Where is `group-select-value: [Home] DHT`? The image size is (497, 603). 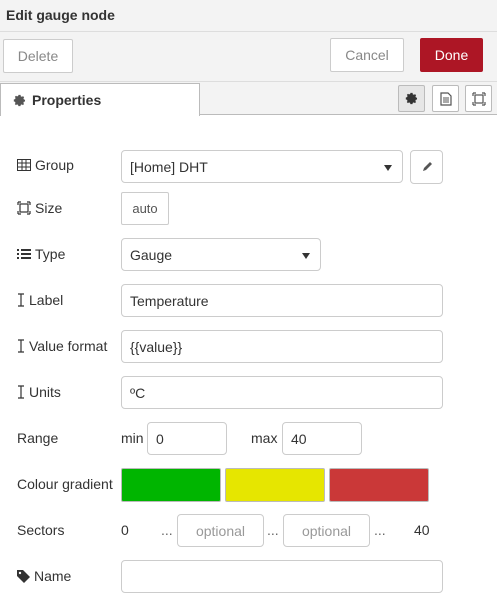 group-select-value: [Home] DHT is located at coordinates (169, 166).